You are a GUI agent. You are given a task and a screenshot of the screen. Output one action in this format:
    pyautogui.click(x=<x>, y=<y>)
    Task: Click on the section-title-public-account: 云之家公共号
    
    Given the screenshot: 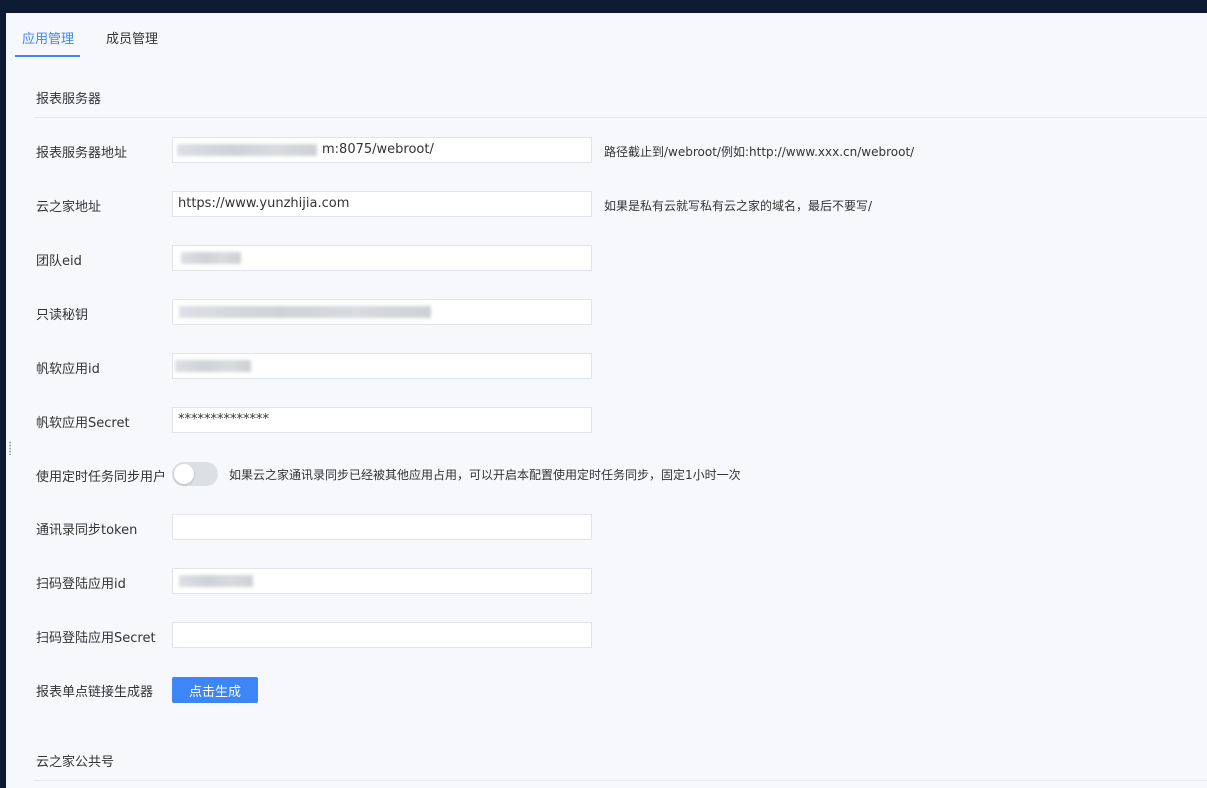 What is the action you would take?
    pyautogui.click(x=75, y=762)
    